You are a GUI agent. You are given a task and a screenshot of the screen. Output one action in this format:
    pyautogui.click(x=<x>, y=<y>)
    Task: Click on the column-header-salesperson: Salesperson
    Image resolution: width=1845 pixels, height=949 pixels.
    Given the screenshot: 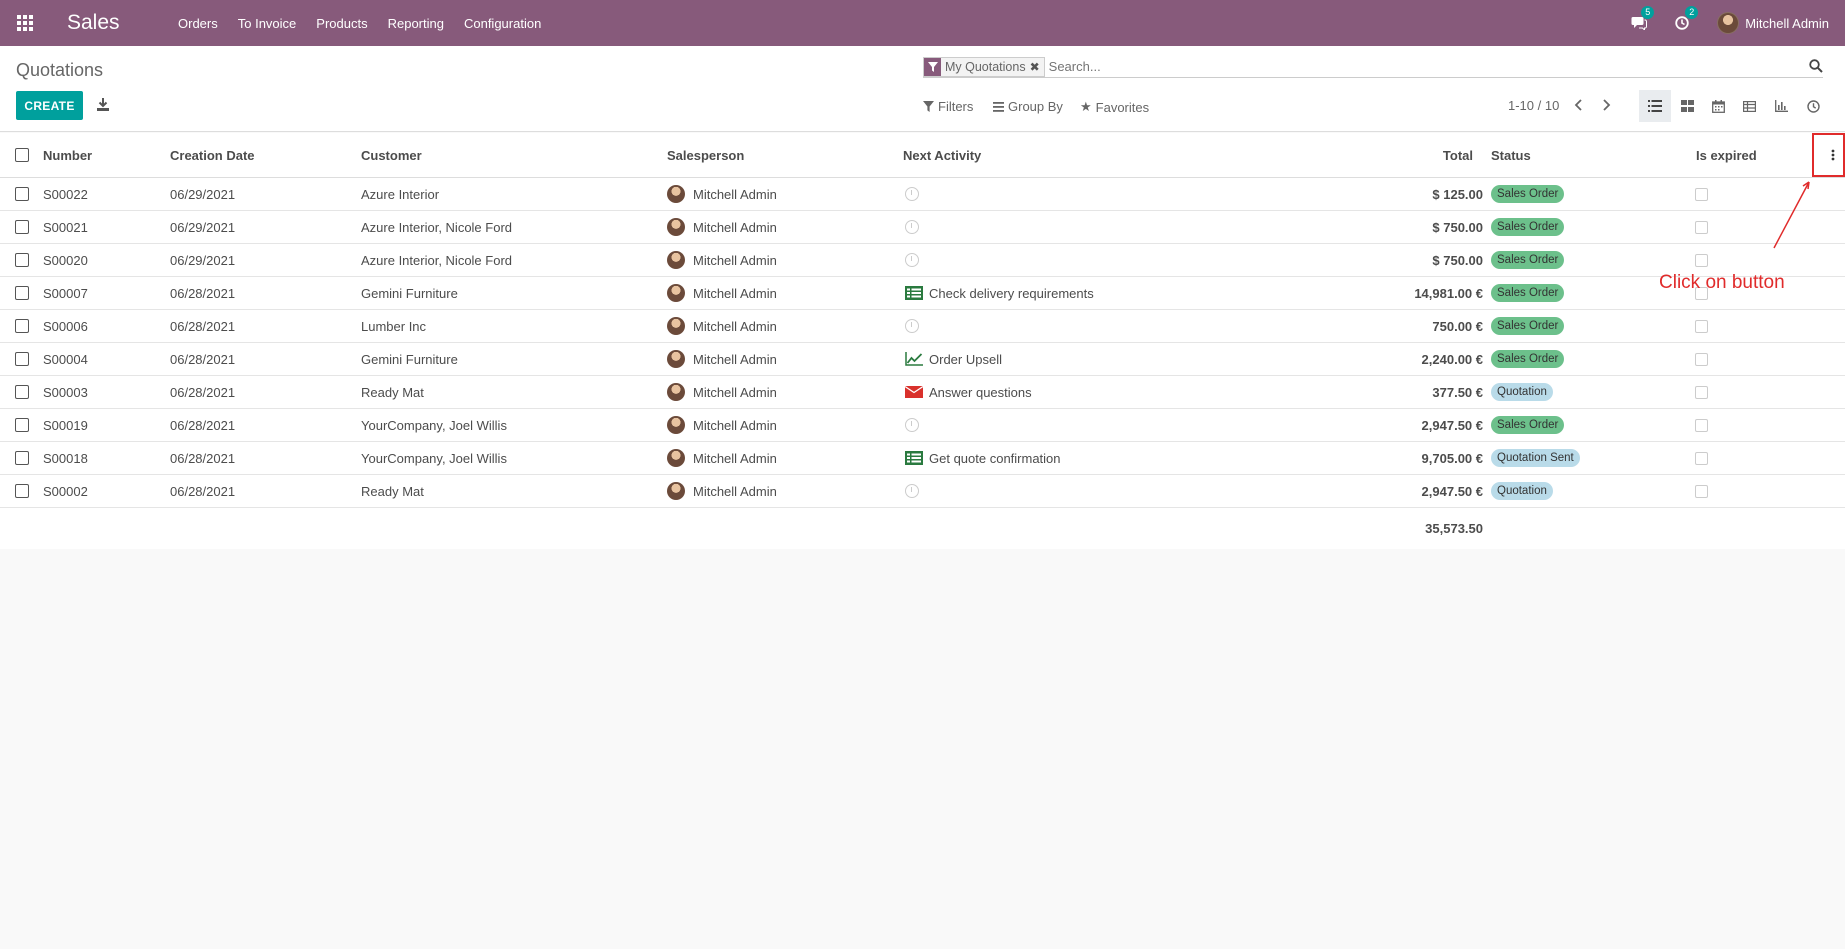 What is the action you would take?
    pyautogui.click(x=705, y=155)
    